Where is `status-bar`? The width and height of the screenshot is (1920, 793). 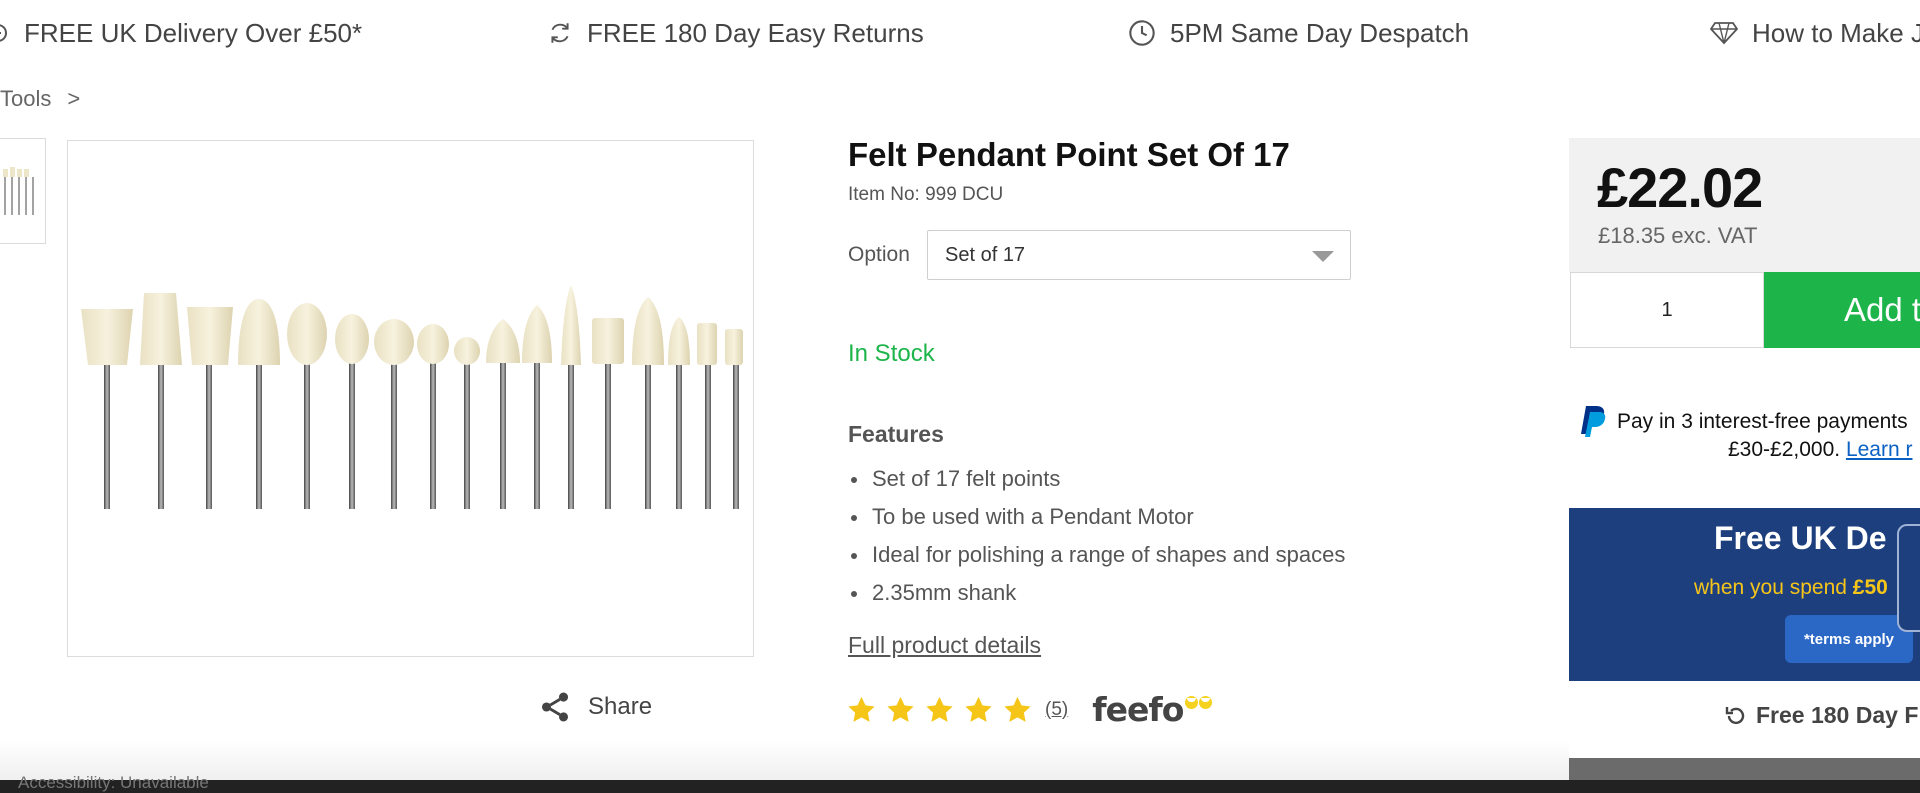
status-bar is located at coordinates (960, 786).